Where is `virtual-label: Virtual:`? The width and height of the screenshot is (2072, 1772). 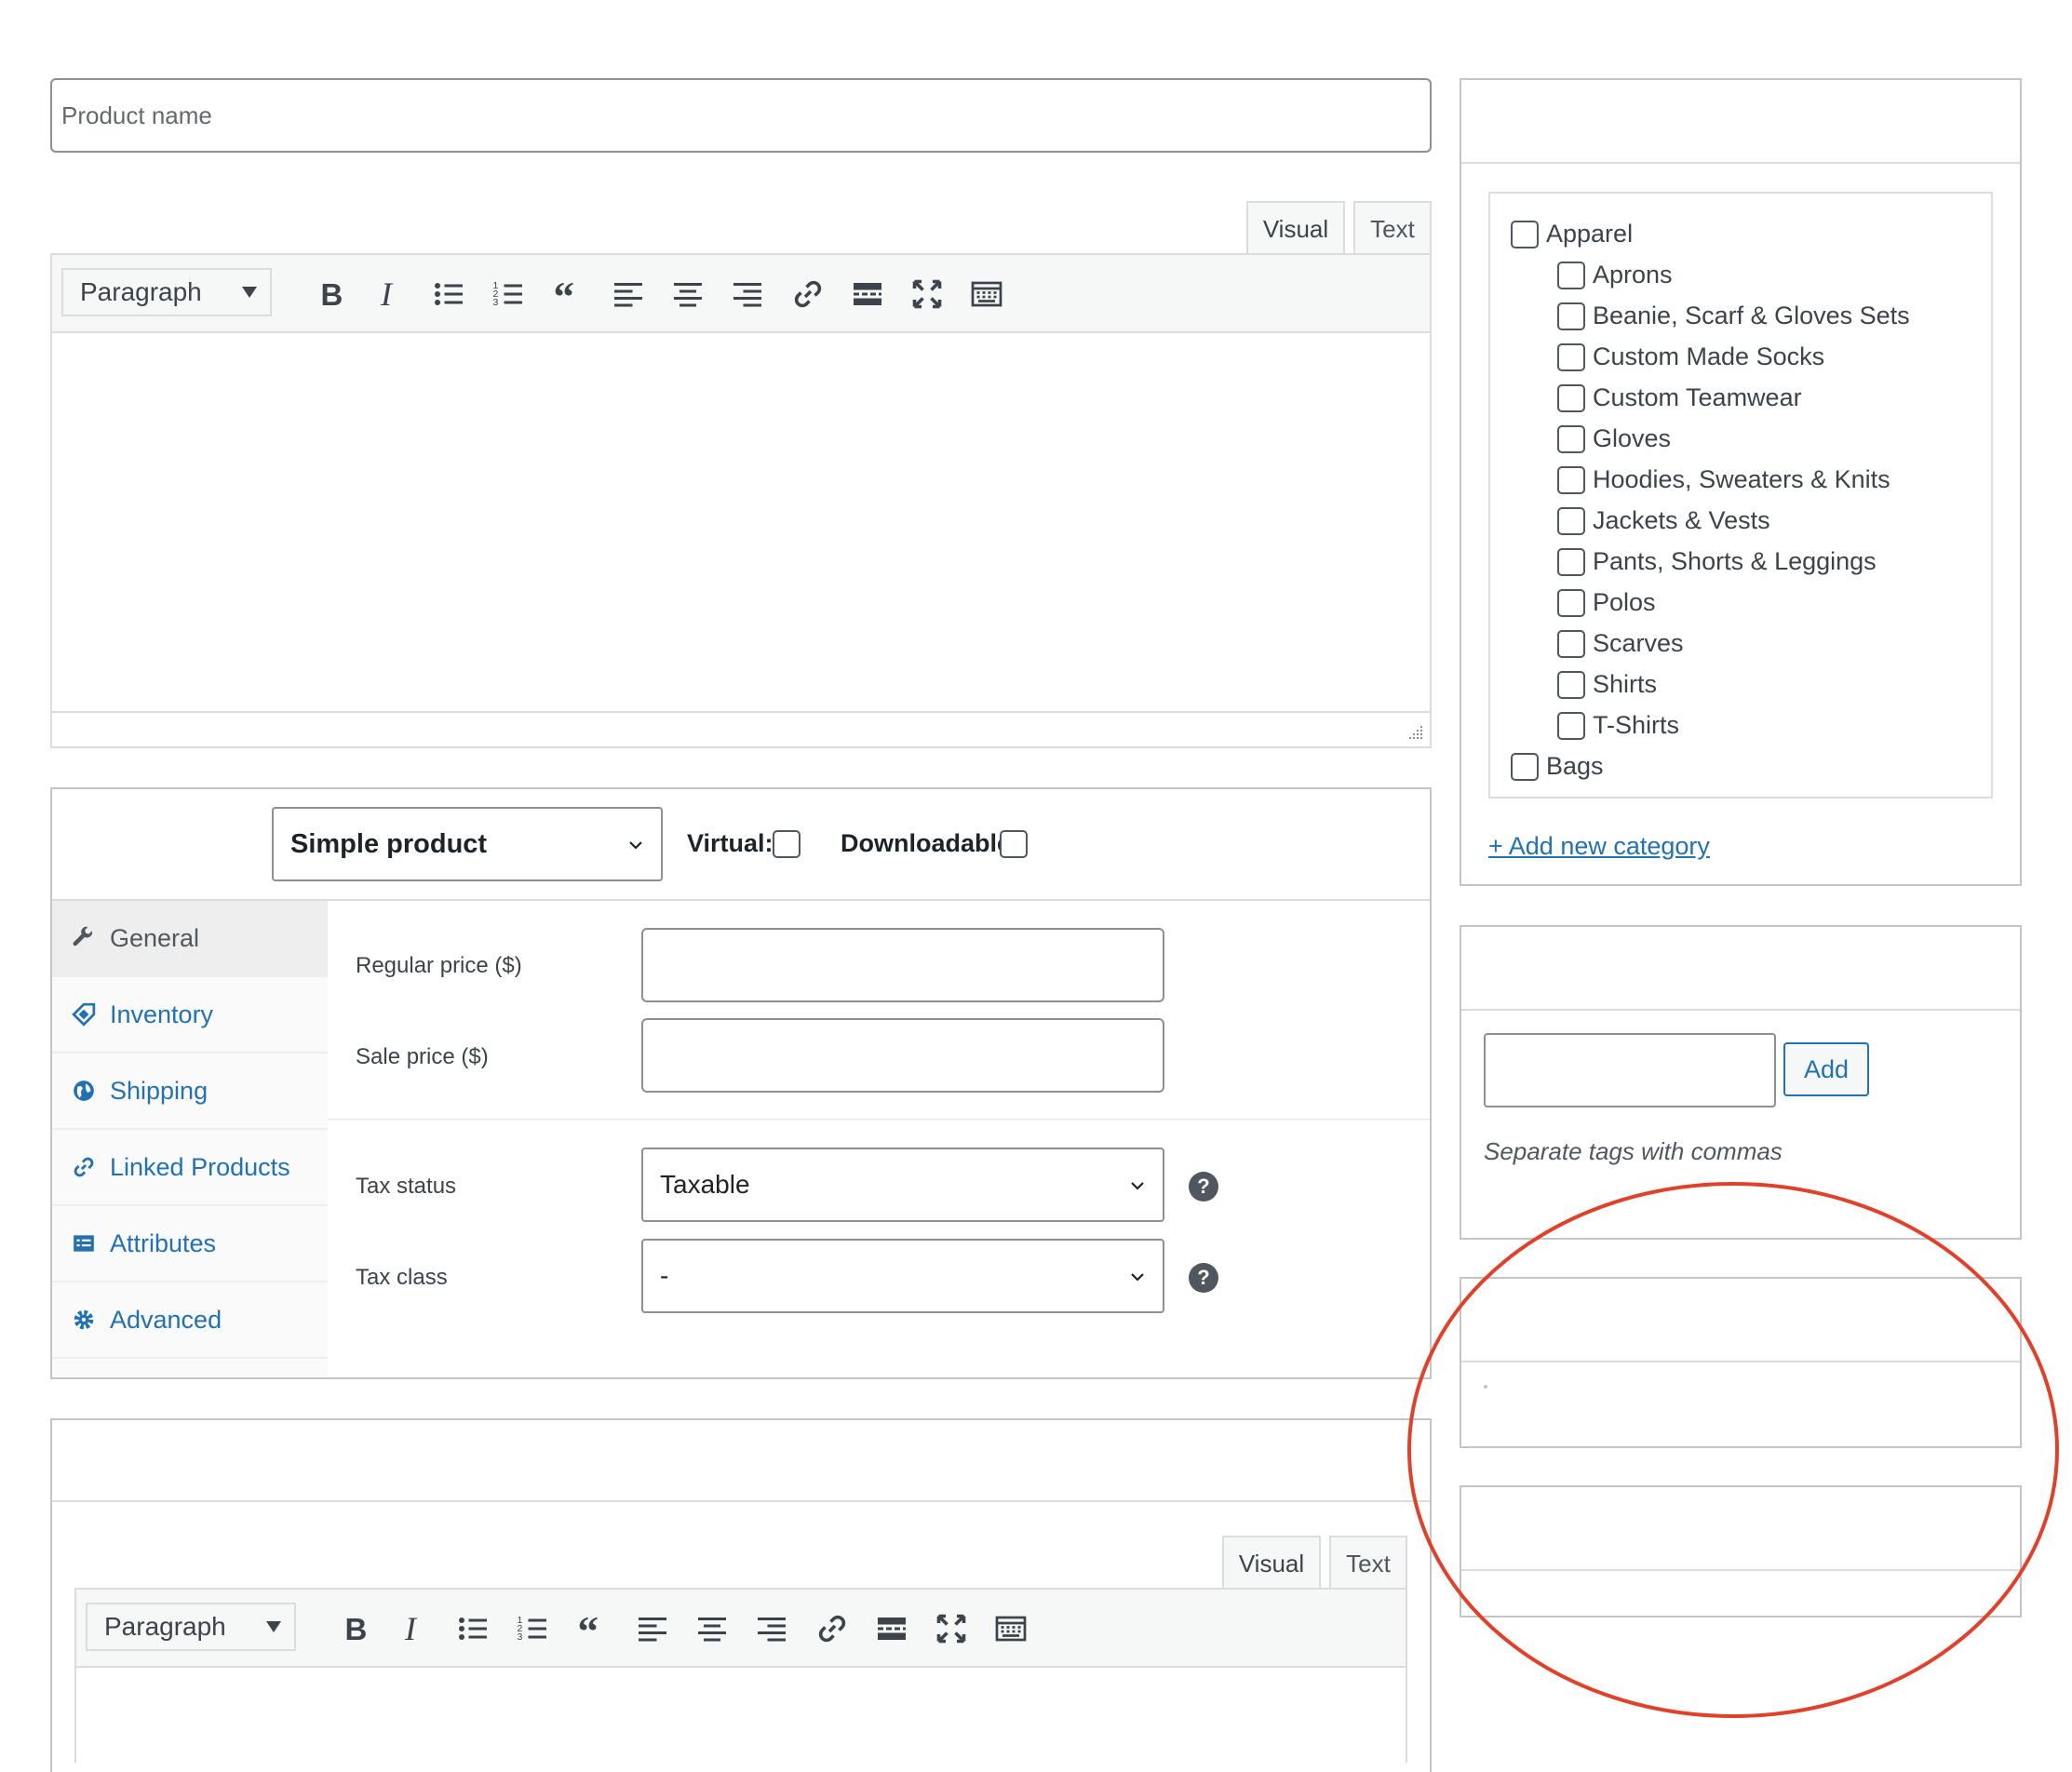
virtual-label: Virtual: is located at coordinates (730, 842).